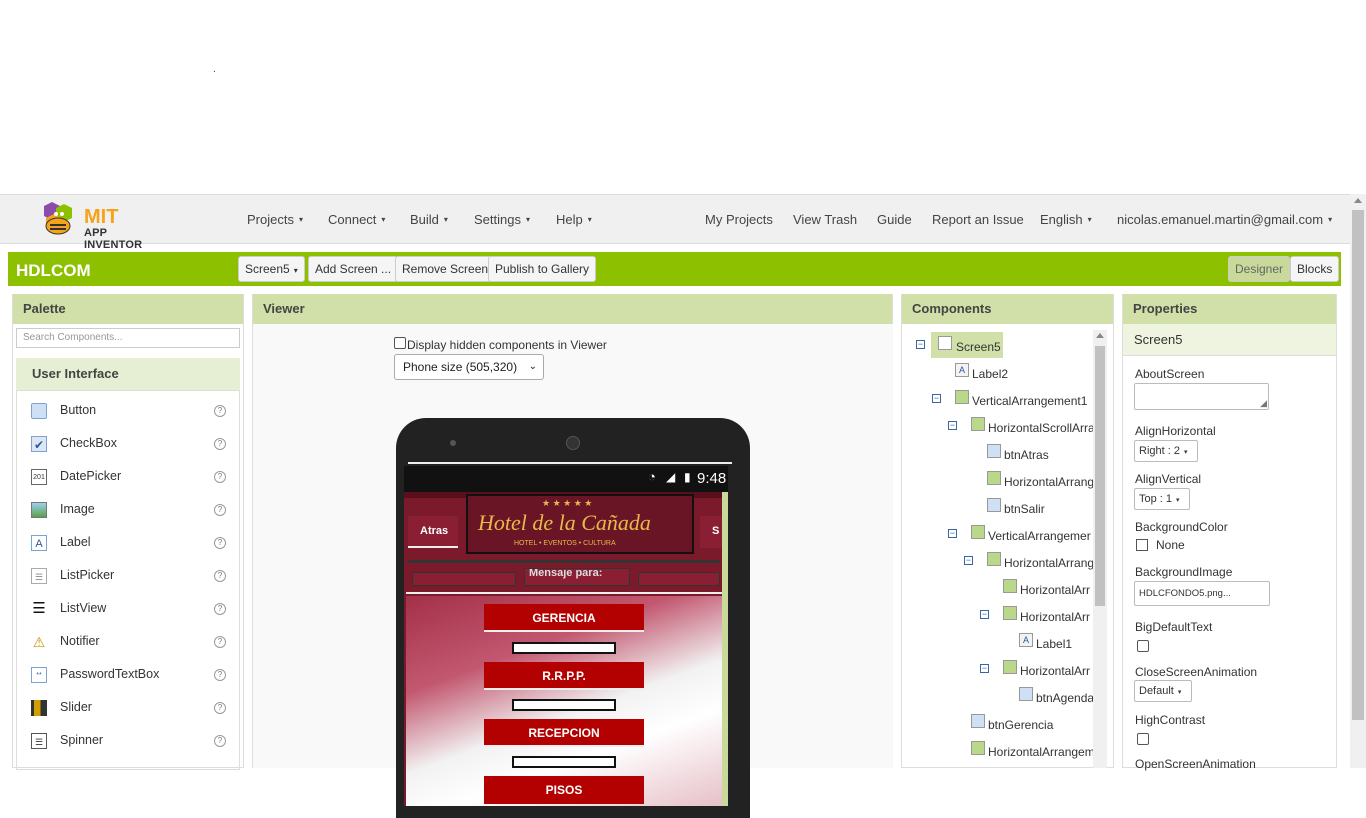  Describe the element at coordinates (129, 642) in the screenshot. I see `palette-item-notifier: ⚠ Notifier ?` at that location.